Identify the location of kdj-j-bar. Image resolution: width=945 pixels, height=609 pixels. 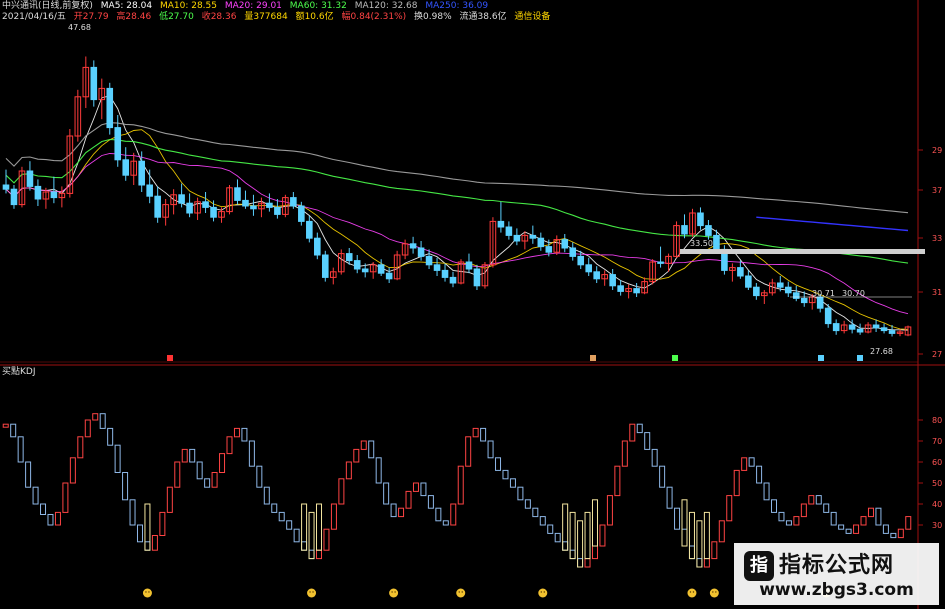
(594, 523).